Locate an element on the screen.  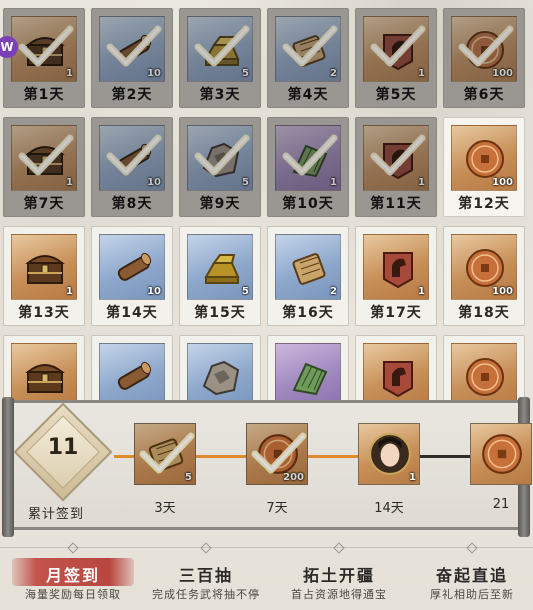
tab-1: 月签到 海量奖励每日领取 is located at coordinates (73, 572).